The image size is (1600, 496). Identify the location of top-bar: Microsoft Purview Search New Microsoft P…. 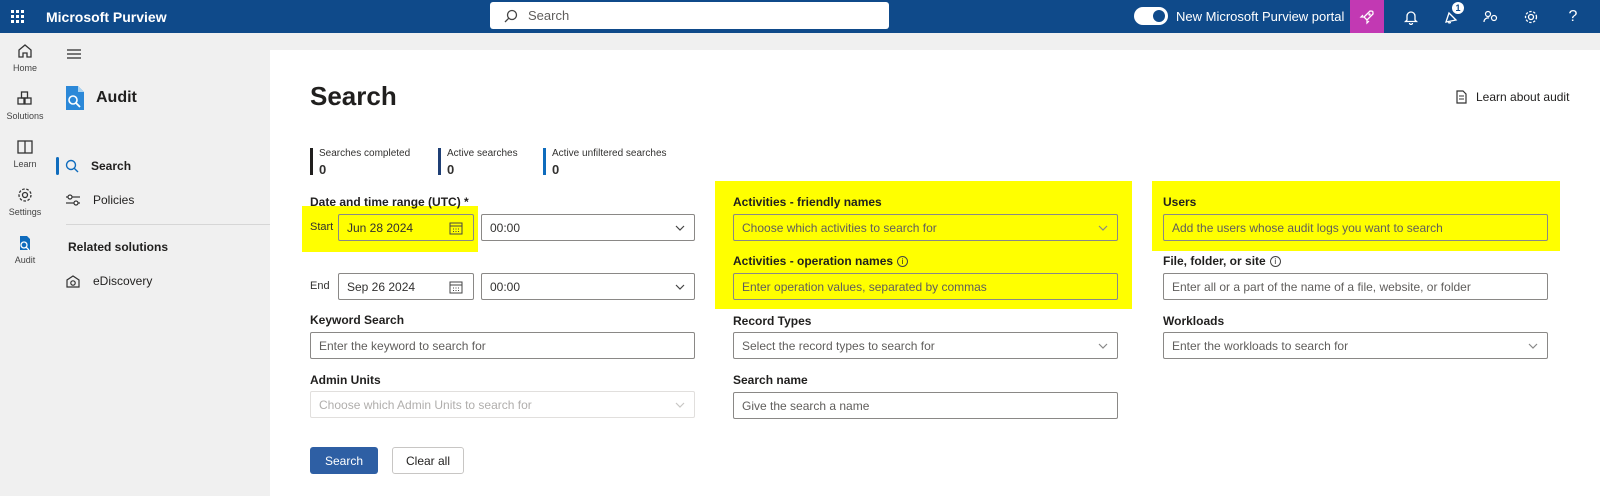
(800, 16).